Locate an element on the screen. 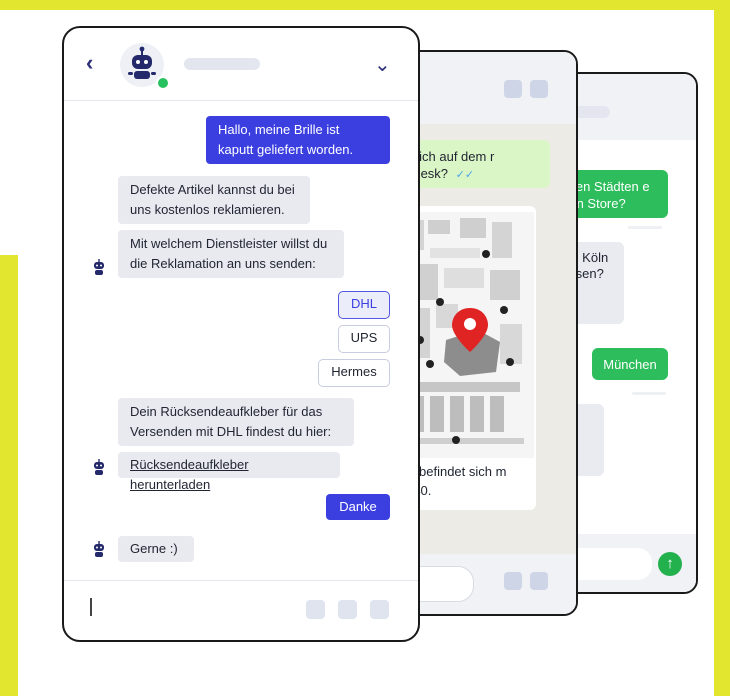  option-dhl: DHL is located at coordinates (364, 305).